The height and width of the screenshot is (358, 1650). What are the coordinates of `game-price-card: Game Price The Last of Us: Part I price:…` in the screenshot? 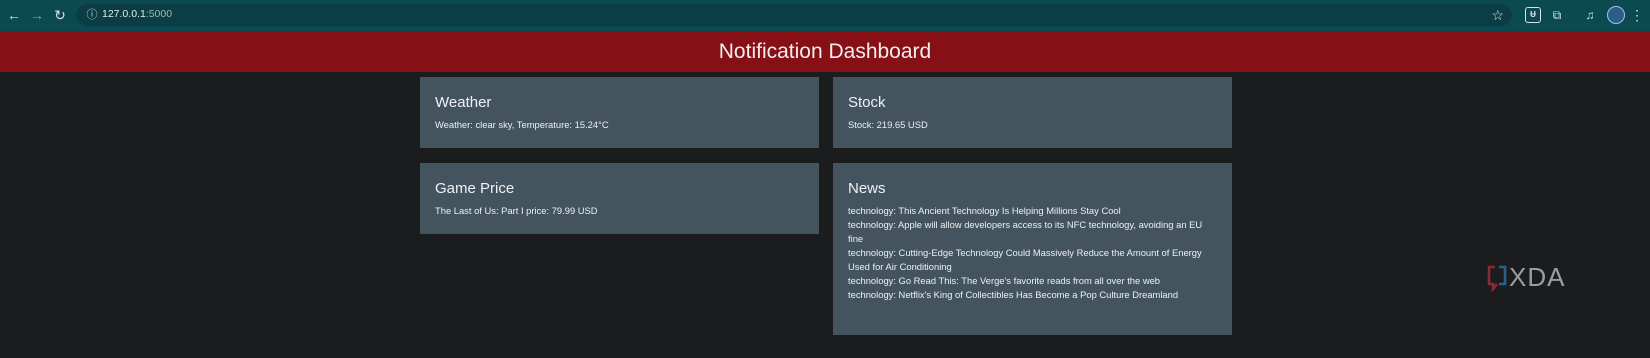 It's located at (619, 198).